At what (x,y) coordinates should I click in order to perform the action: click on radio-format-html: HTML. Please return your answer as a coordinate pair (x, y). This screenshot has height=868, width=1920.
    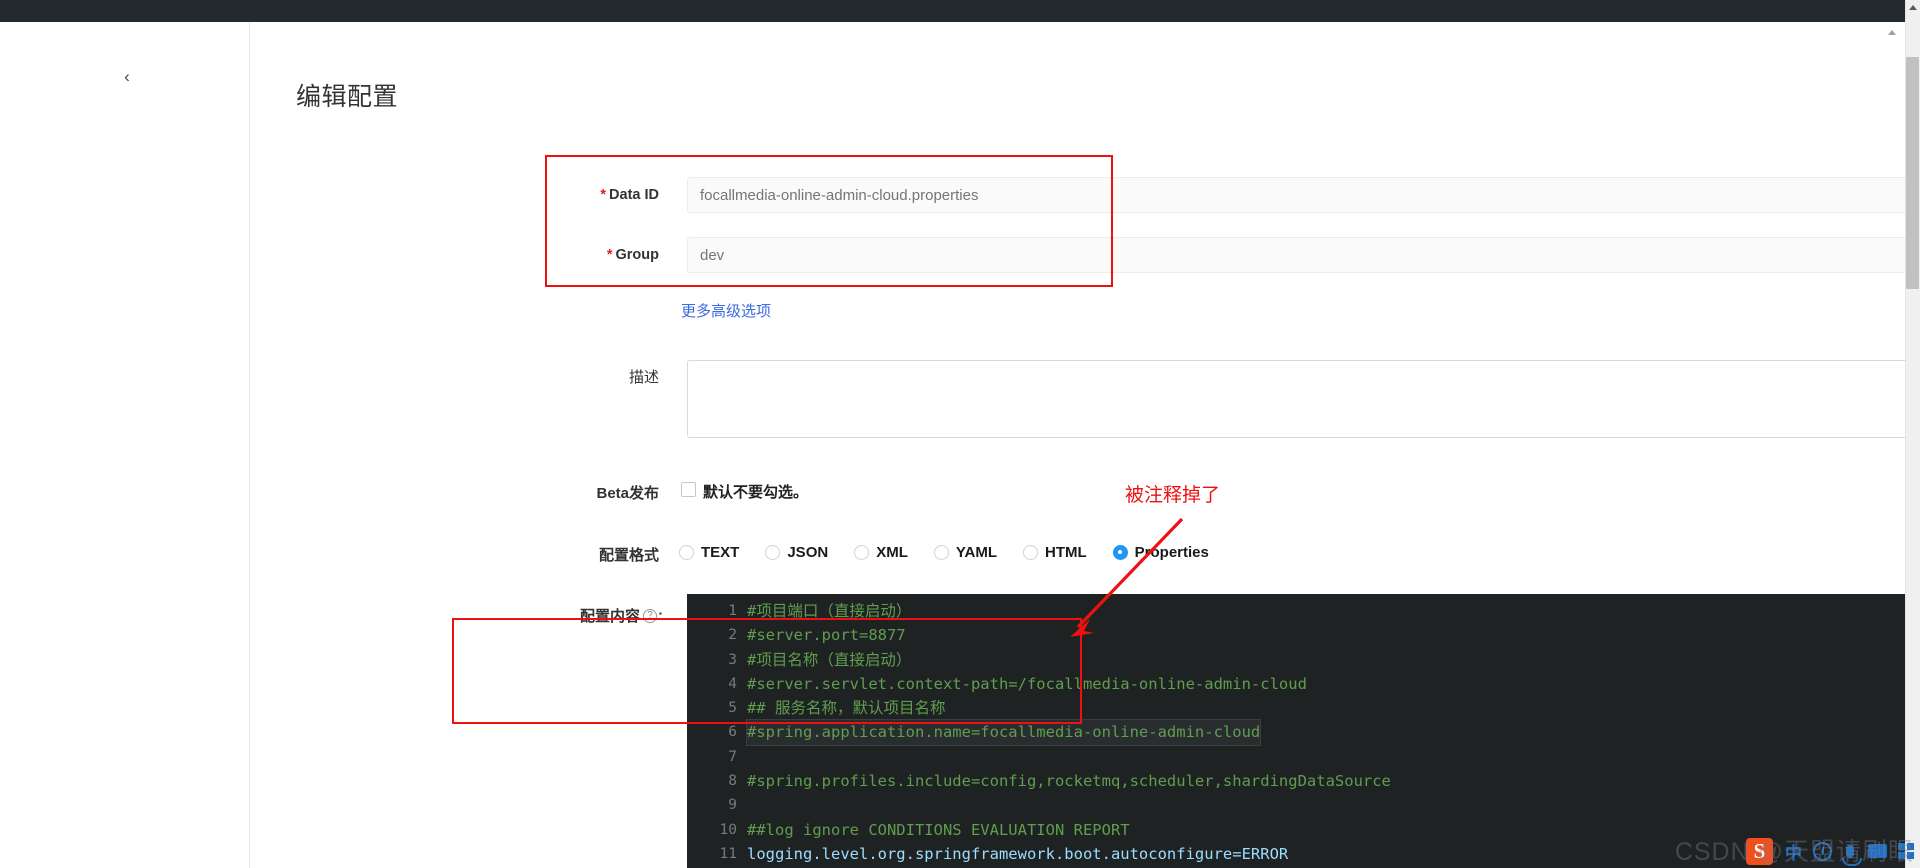
    Looking at the image, I should click on (1055, 552).